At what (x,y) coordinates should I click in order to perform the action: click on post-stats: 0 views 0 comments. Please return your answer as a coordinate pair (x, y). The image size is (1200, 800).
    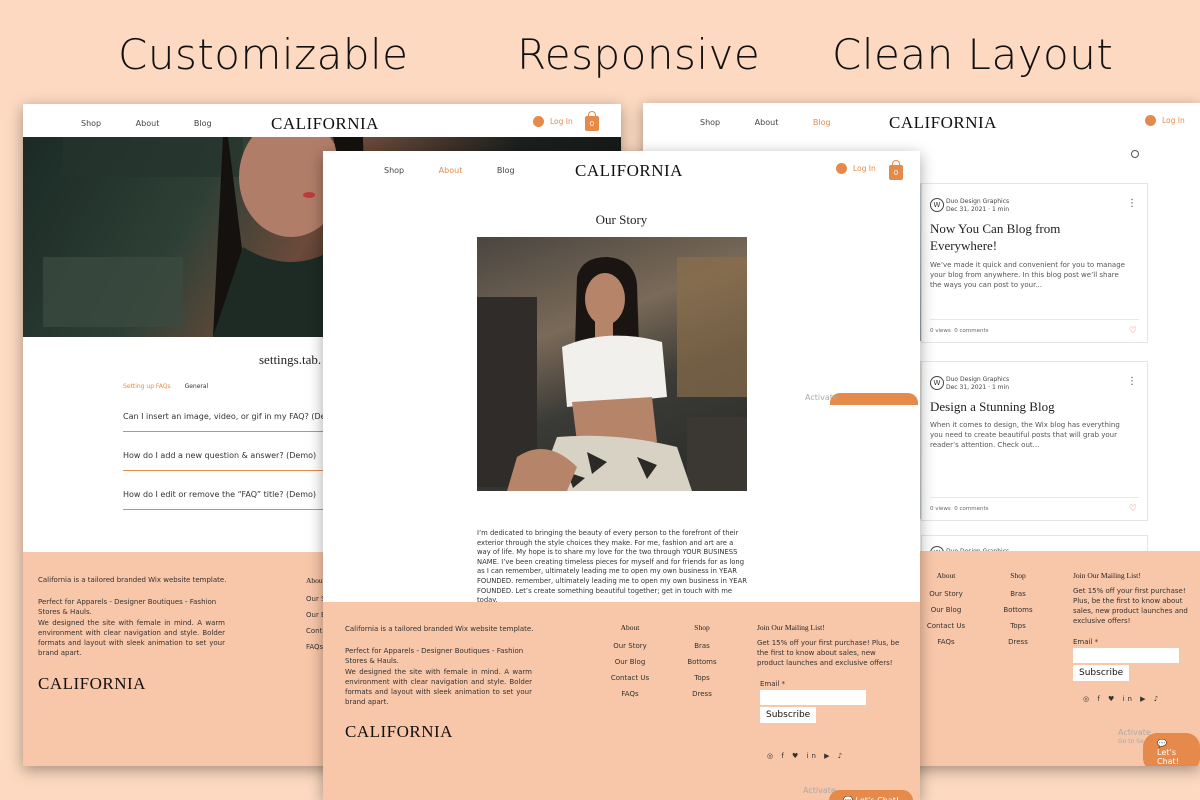
    Looking at the image, I should click on (959, 331).